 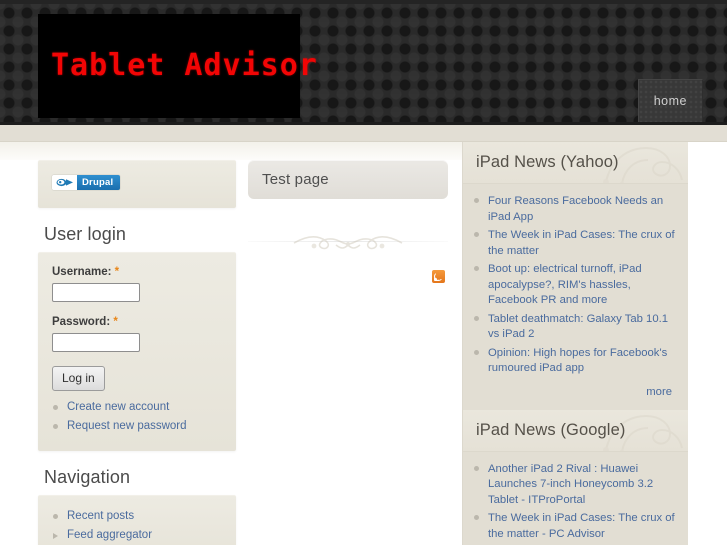 What do you see at coordinates (55, 536) in the screenshot?
I see `triangle-right-icon` at bounding box center [55, 536].